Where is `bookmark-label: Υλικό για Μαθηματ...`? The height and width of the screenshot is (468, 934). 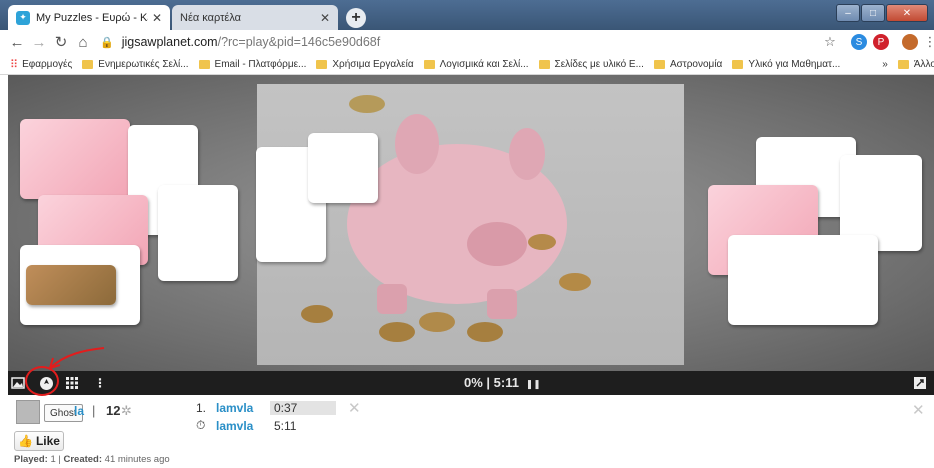
bookmark-label: Υλικό για Μαθηματ... is located at coordinates (794, 64).